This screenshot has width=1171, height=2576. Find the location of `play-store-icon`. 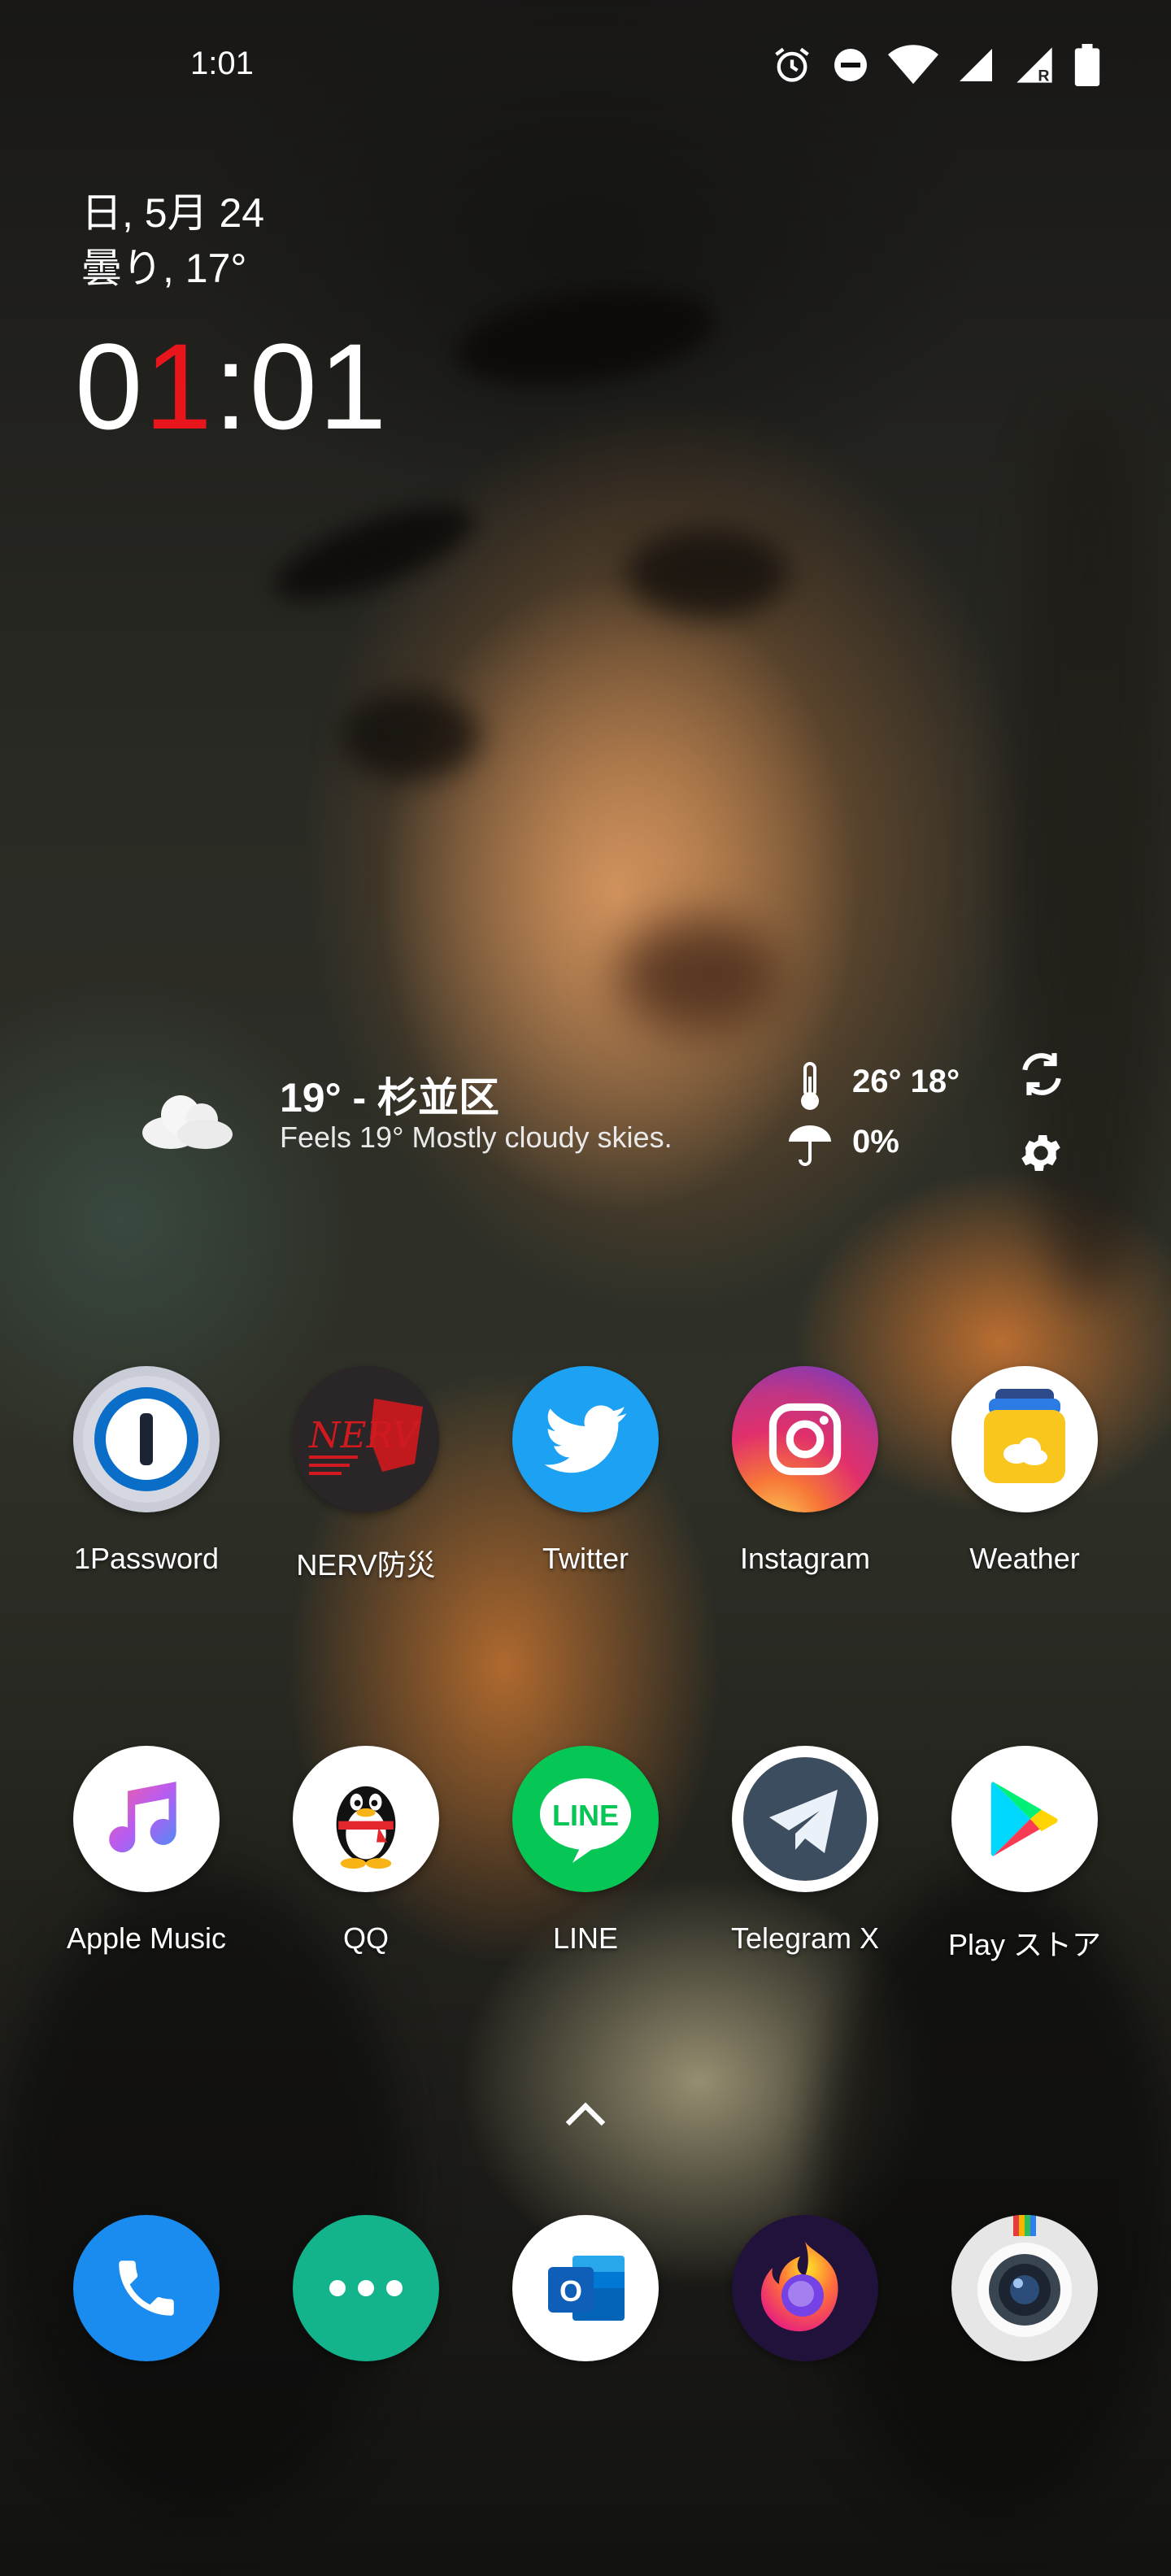

play-store-icon is located at coordinates (1024, 1819).